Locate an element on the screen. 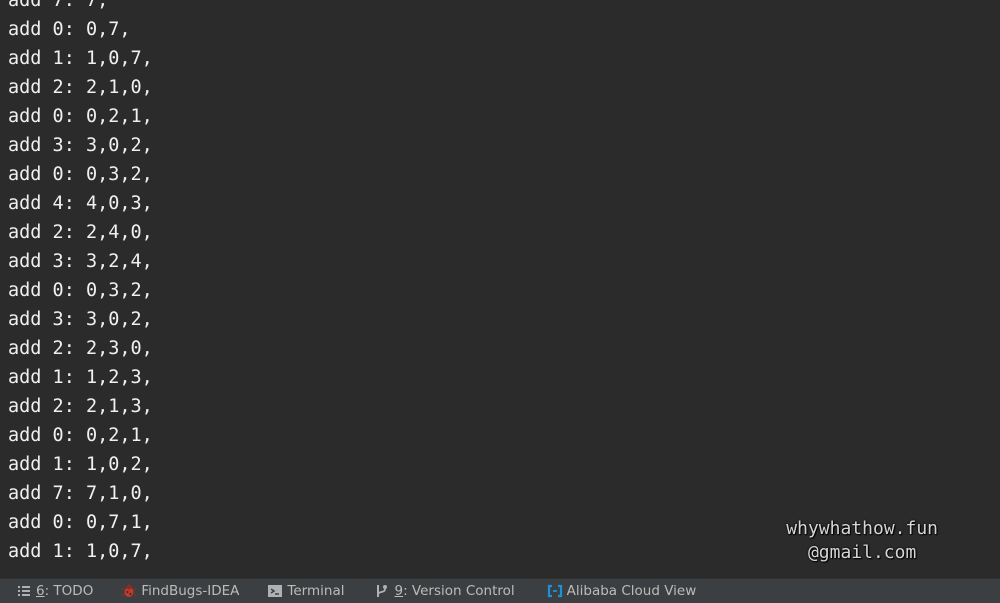 The width and height of the screenshot is (1000, 603). version-control-tab: 9: Version Control is located at coordinates (451, 591).